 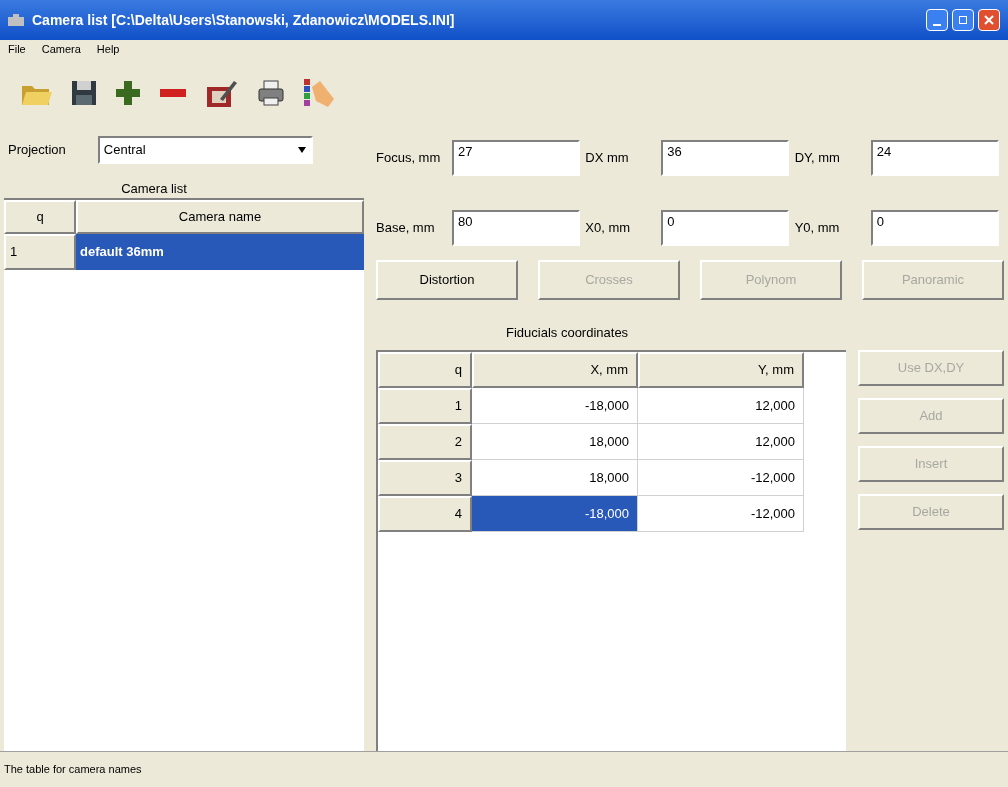 What do you see at coordinates (220, 252) in the screenshot?
I see `table-cell: default 36mm` at bounding box center [220, 252].